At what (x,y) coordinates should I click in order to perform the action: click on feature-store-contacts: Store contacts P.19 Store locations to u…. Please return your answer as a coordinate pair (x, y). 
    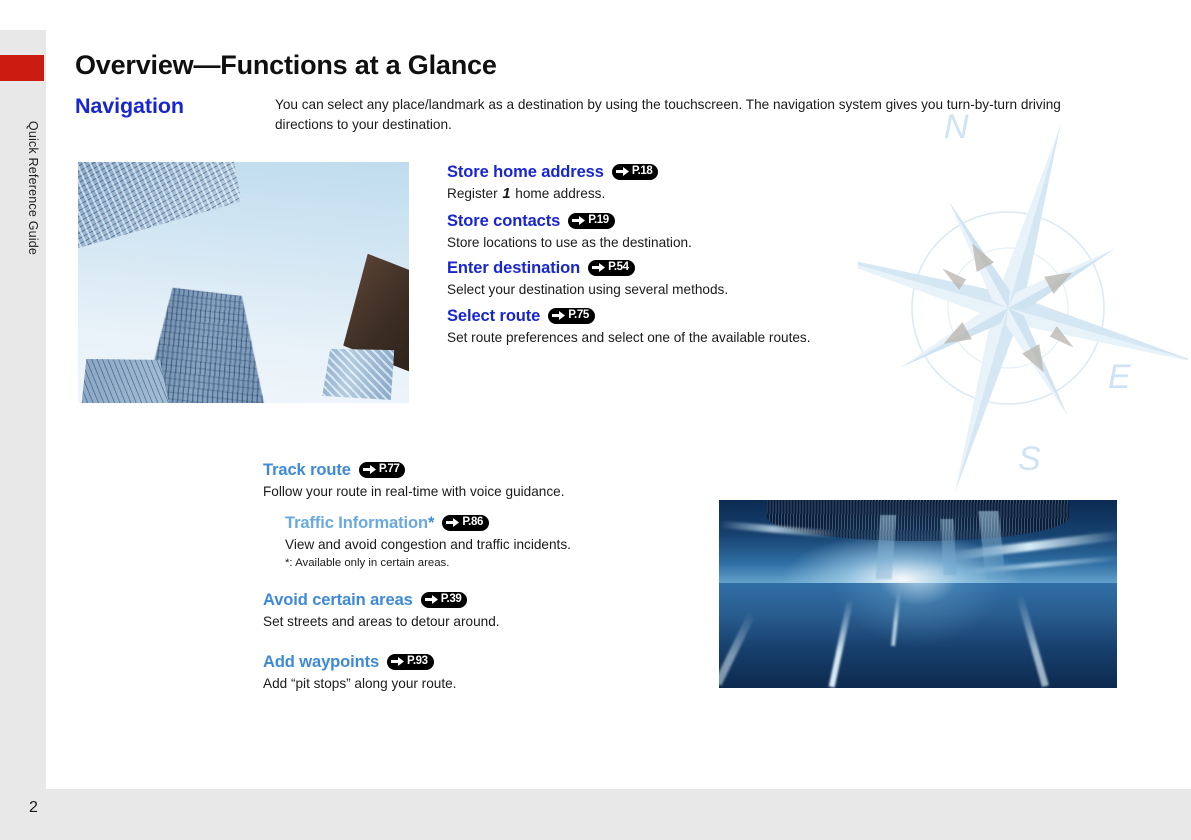
    Looking at the image, I should click on (569, 232).